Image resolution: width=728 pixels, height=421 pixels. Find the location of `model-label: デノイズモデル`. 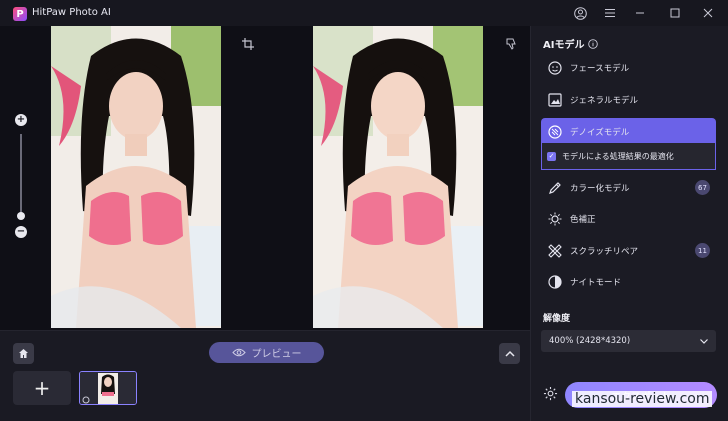

model-label: デノイズモデル is located at coordinates (600, 132).